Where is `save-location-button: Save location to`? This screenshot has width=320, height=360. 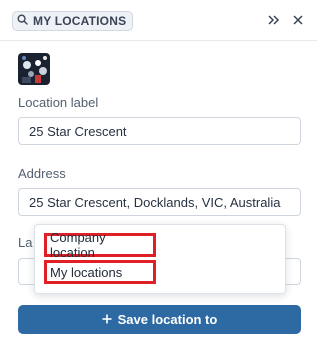 save-location-button: Save location to is located at coordinates (159, 319).